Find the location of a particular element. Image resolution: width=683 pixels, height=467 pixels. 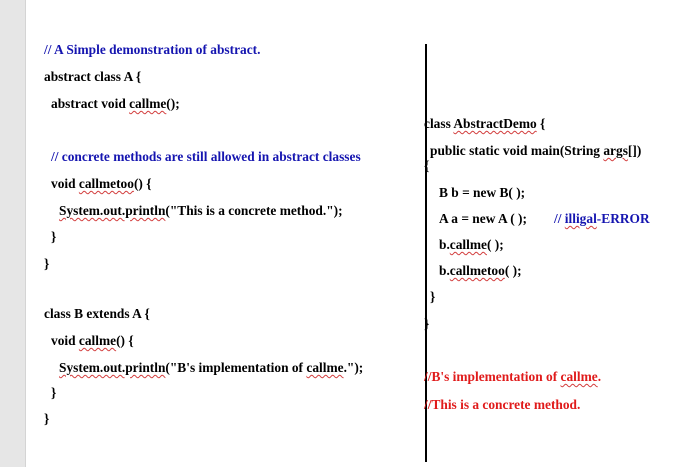

close-brace-main: } is located at coordinates (433, 296).